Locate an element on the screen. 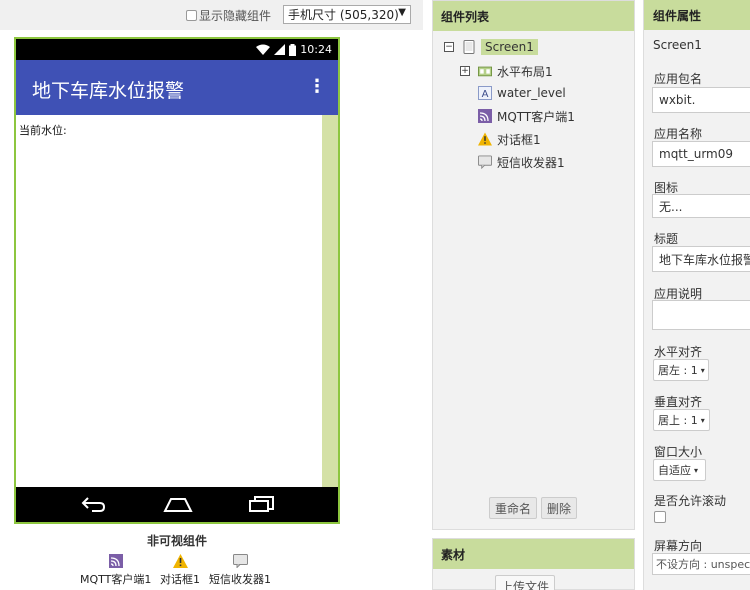 The image size is (750, 590). label-icon: A is located at coordinates (485, 93).